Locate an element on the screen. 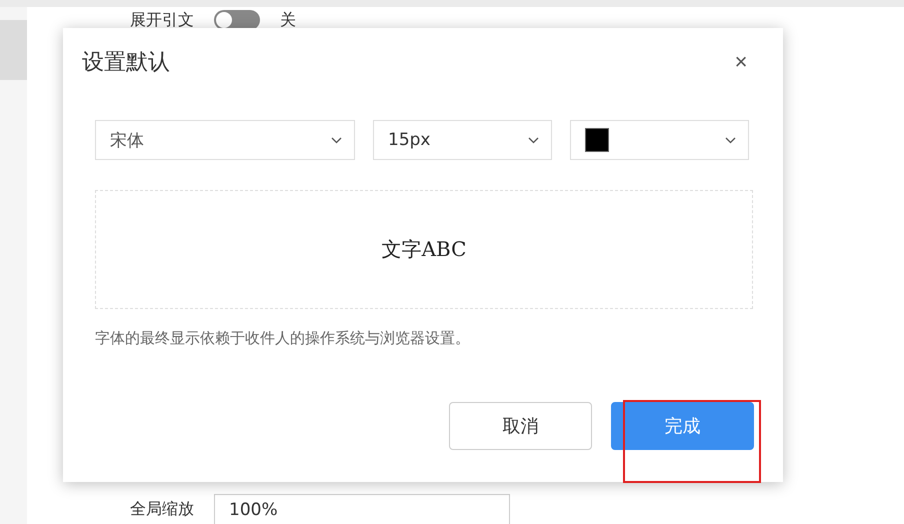  close-button: × is located at coordinates (741, 62).